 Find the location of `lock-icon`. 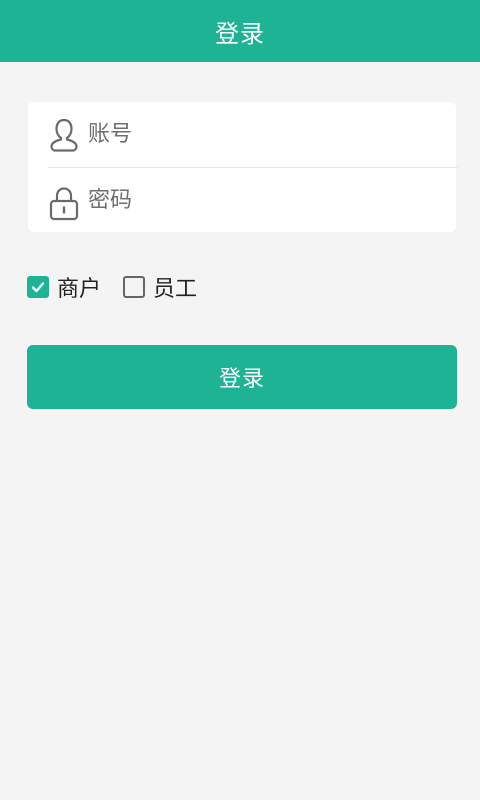

lock-icon is located at coordinates (64, 204).